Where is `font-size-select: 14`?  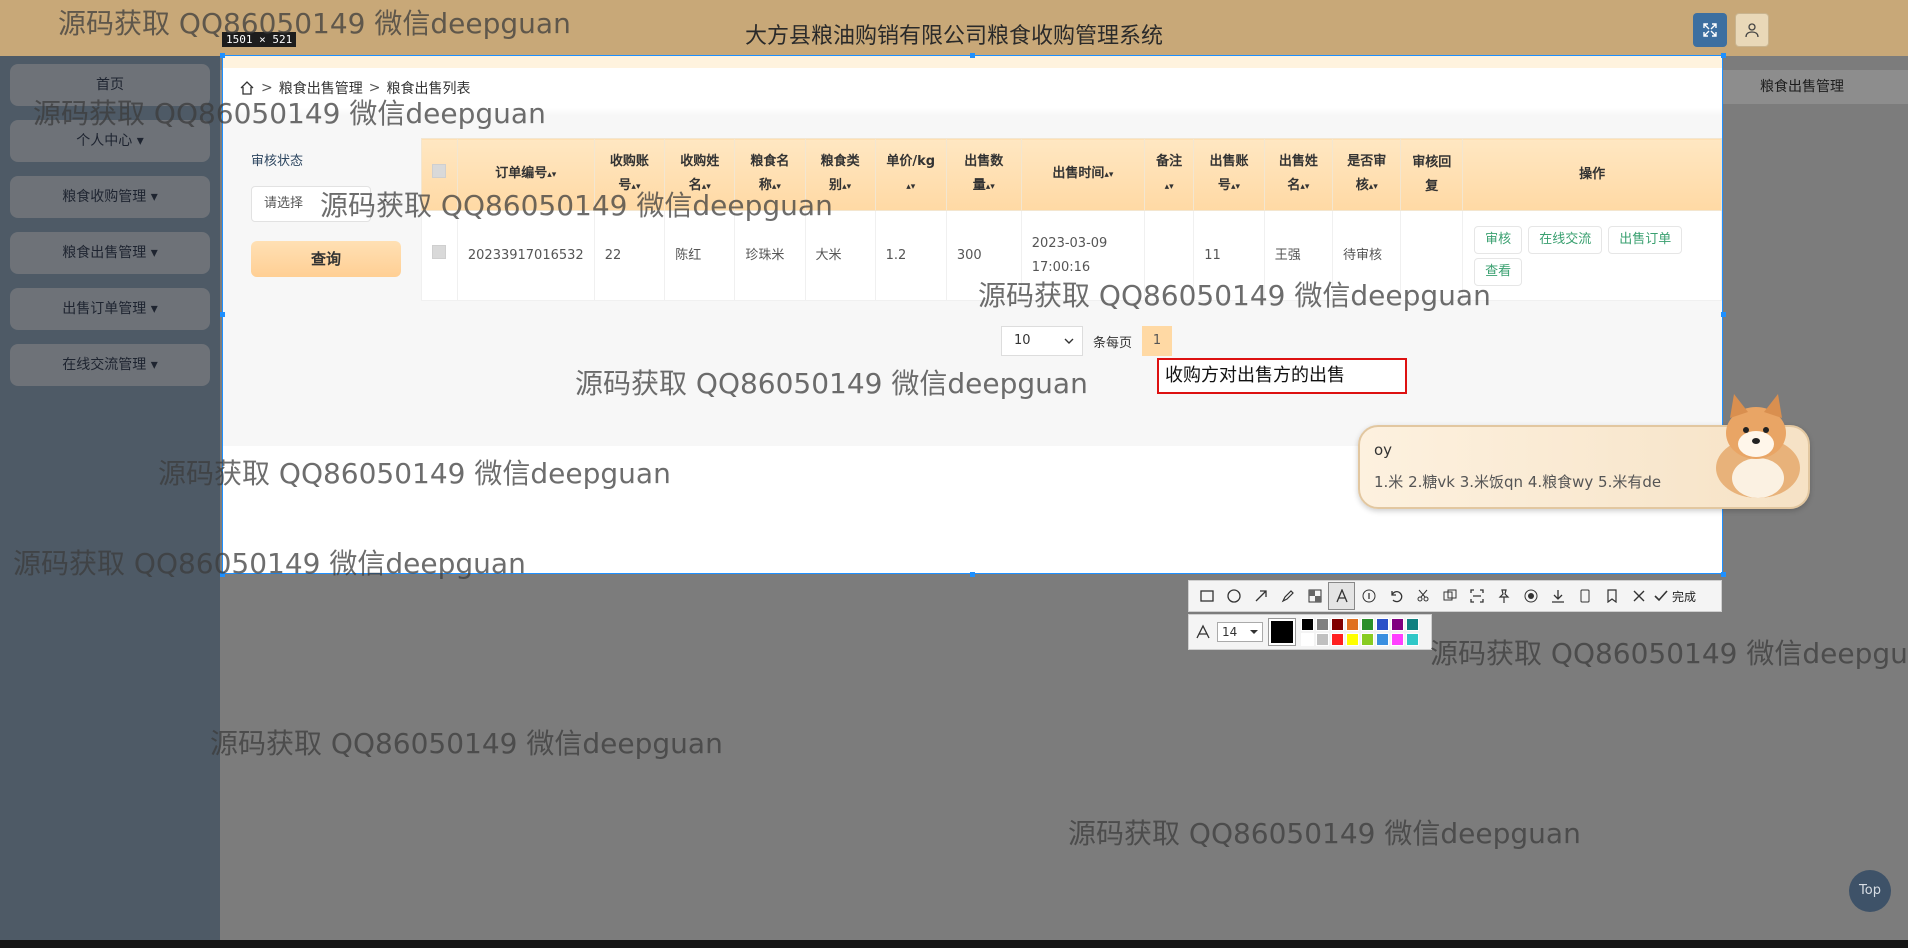
font-size-select: 14 is located at coordinates (1240, 632).